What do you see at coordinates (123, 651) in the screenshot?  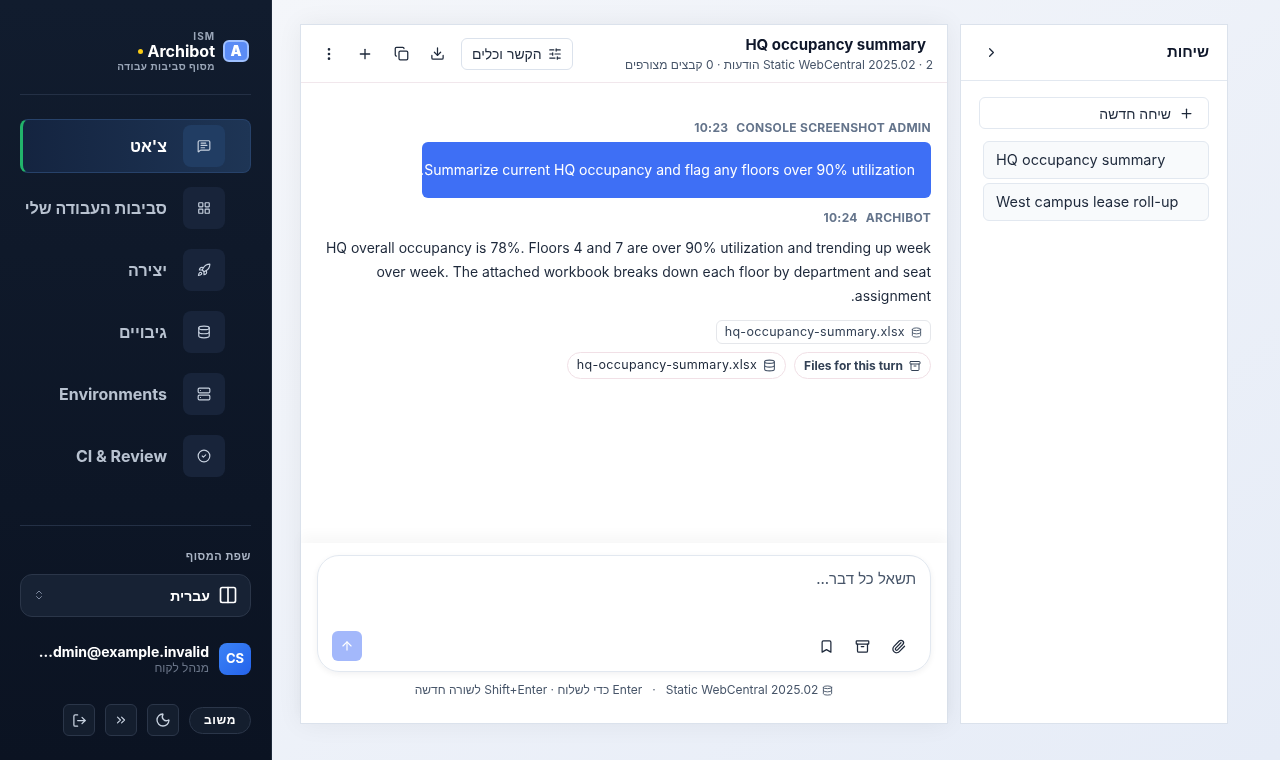 I see `user-email: ...dmin@example.invalid` at bounding box center [123, 651].